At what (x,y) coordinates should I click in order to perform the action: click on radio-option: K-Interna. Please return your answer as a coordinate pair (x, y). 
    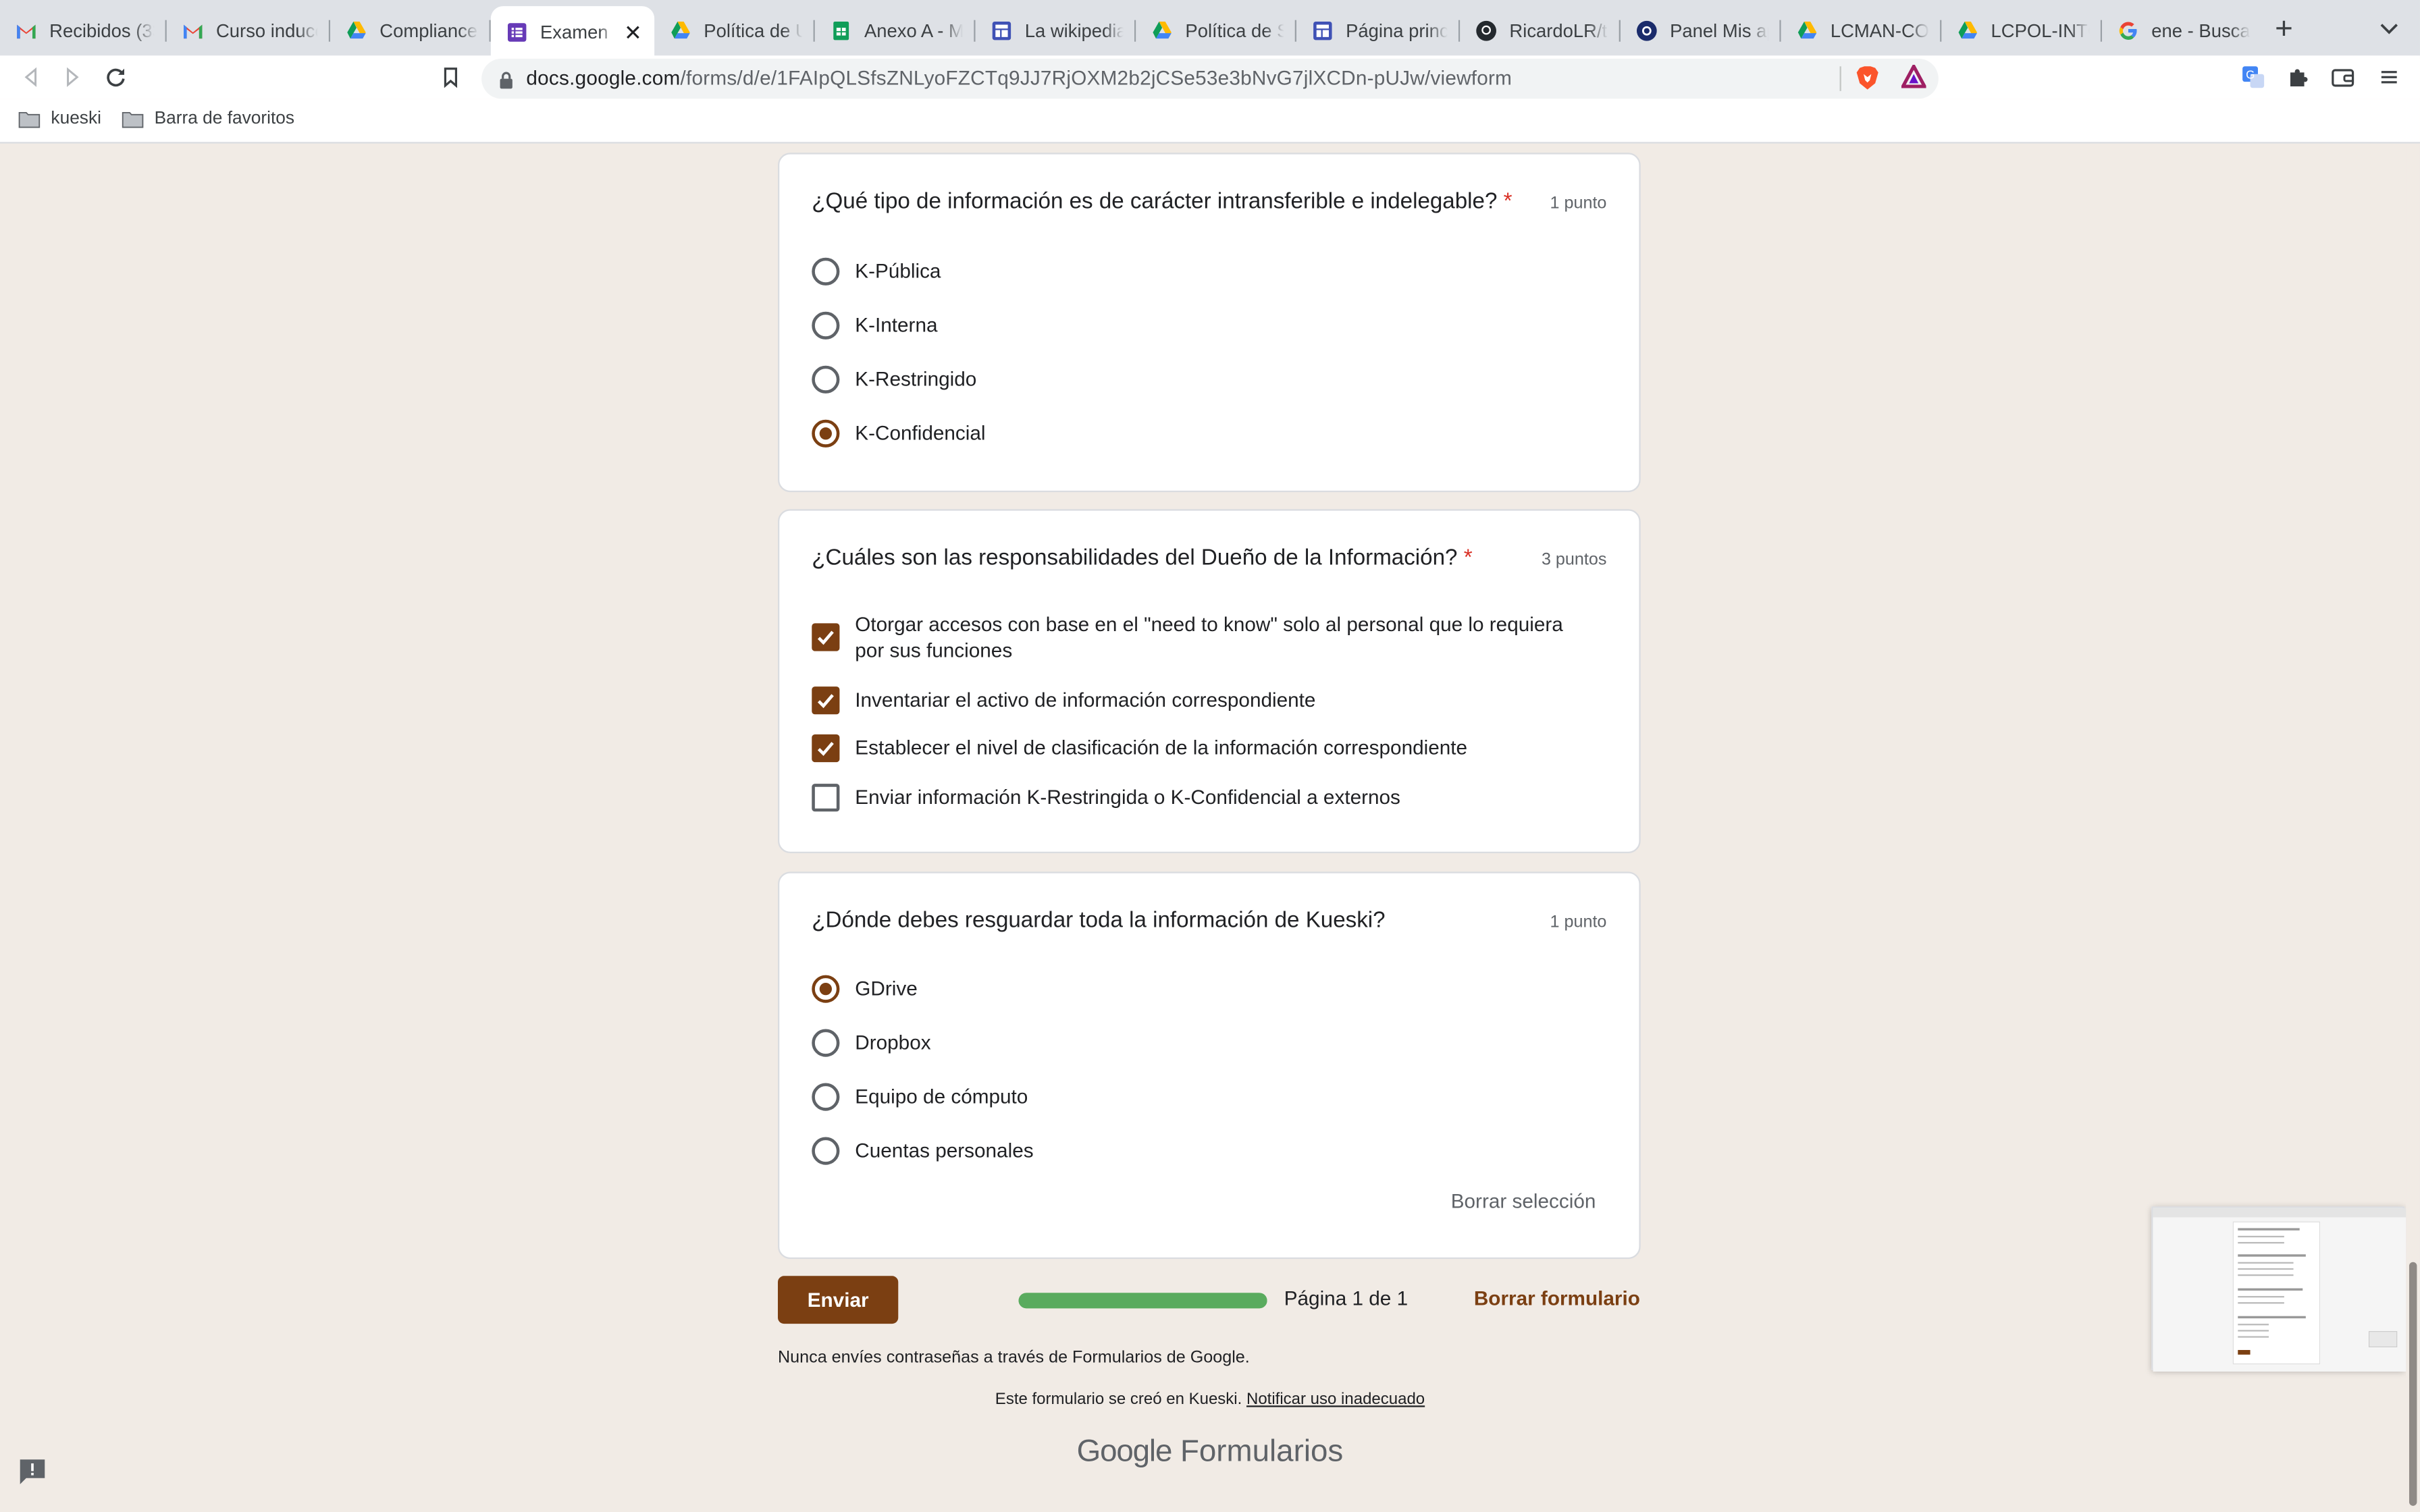
    Looking at the image, I should click on (875, 325).